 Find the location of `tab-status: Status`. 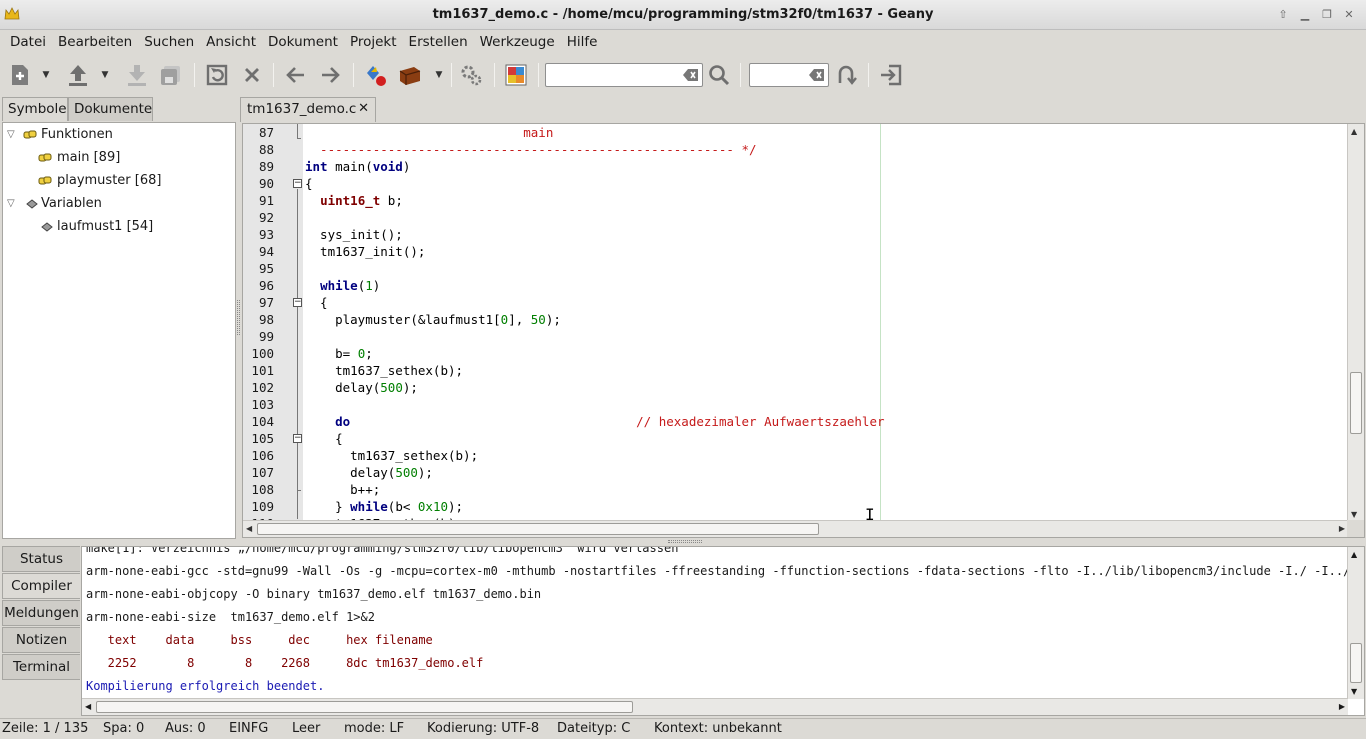

tab-status: Status is located at coordinates (41, 559).